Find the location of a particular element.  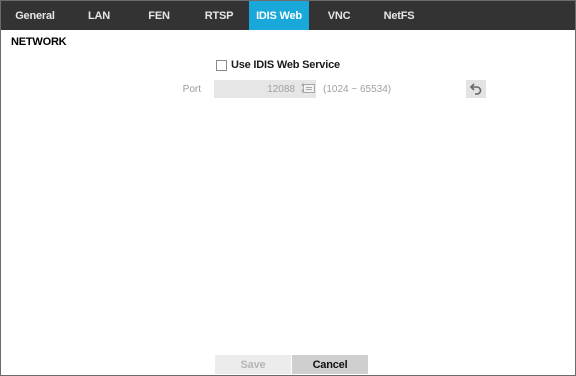

tab-fen: FEN is located at coordinates (159, 15).